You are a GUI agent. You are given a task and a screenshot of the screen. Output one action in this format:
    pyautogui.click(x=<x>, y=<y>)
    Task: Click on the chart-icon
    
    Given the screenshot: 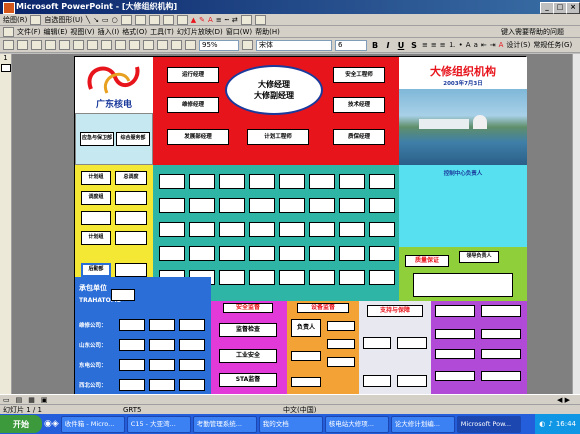 What is the action you would take?
    pyautogui.click(x=176, y=45)
    